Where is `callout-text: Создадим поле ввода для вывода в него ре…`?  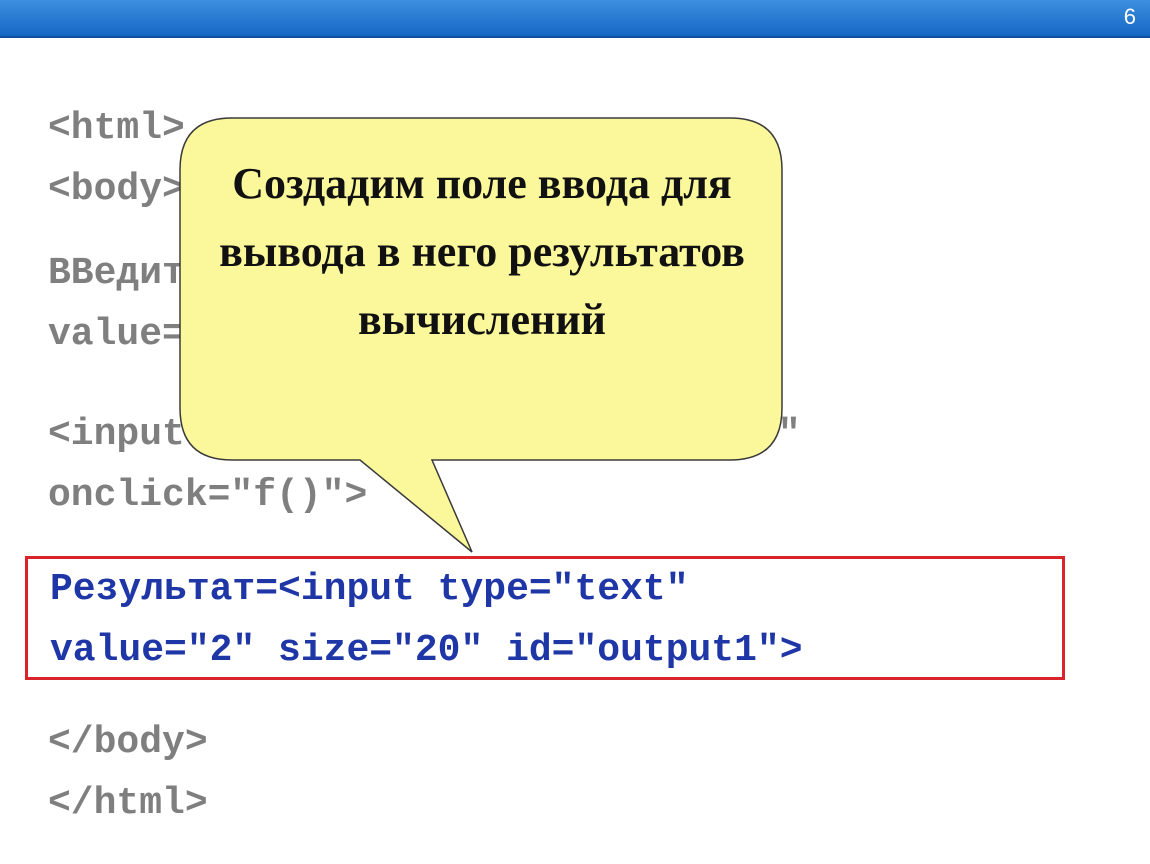 callout-text: Создадим поле ввода для вывода в него ре… is located at coordinates (482, 251).